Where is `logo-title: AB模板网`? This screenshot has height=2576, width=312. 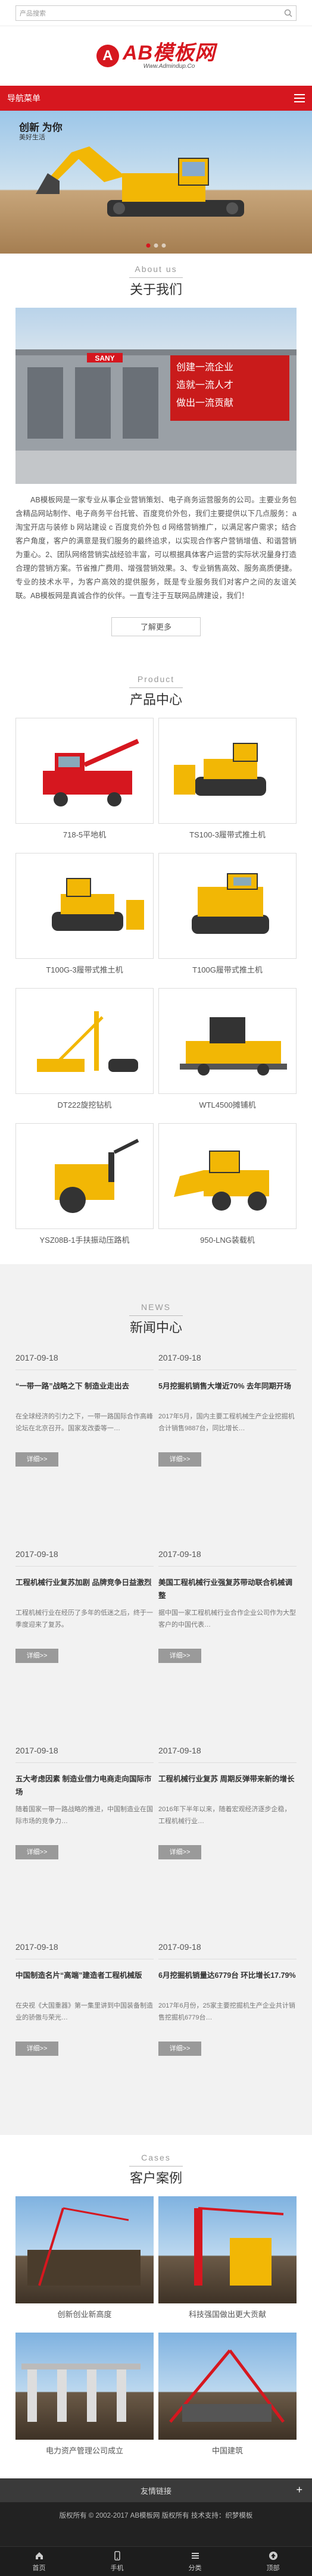 logo-title: AB模板网 is located at coordinates (169, 52).